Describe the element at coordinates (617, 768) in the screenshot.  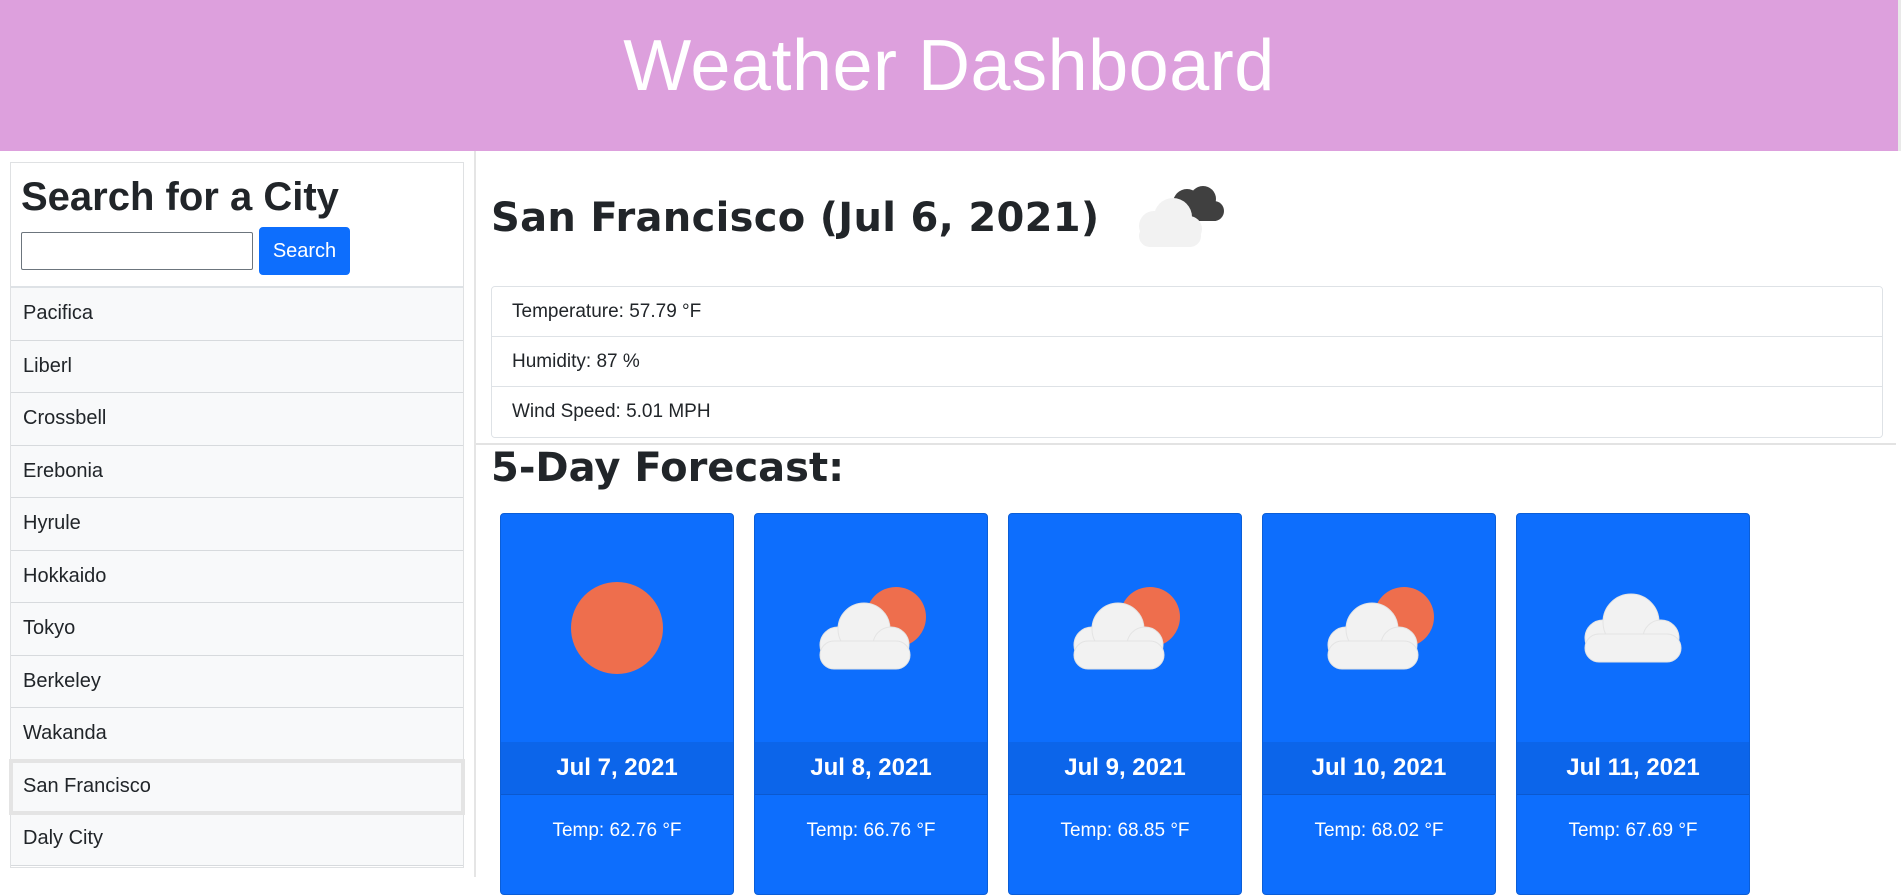
I see `forecast-date: Jul 7, 2021` at that location.